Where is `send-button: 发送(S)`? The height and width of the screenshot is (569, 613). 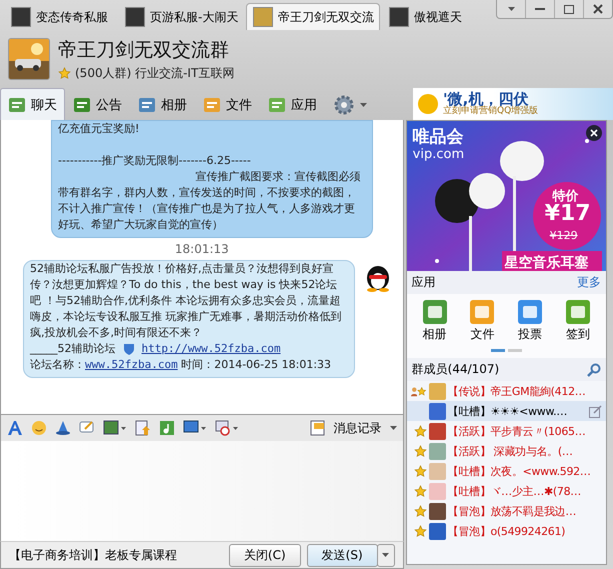 send-button: 发送(S) is located at coordinates (342, 555).